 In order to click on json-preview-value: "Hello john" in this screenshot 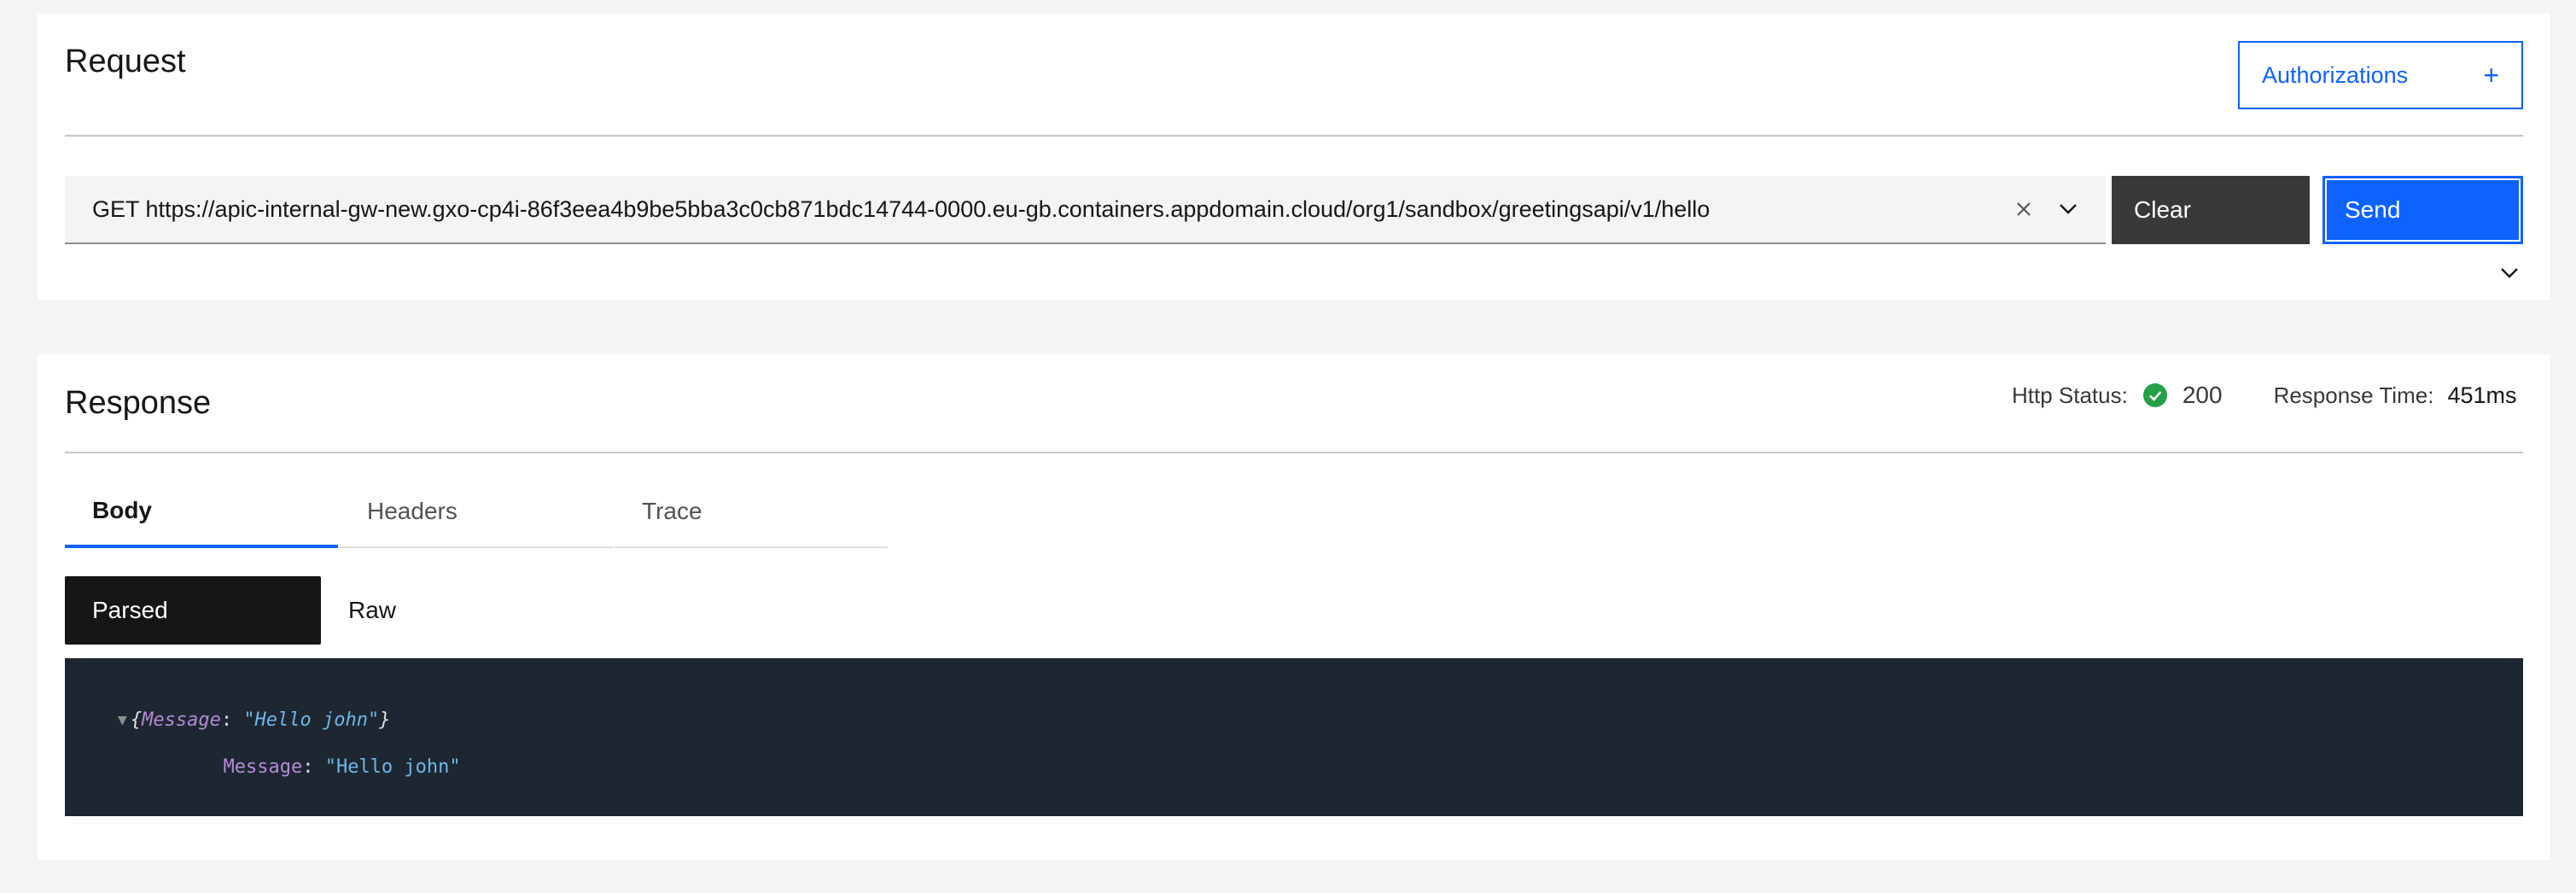, I will do `click(311, 720)`.